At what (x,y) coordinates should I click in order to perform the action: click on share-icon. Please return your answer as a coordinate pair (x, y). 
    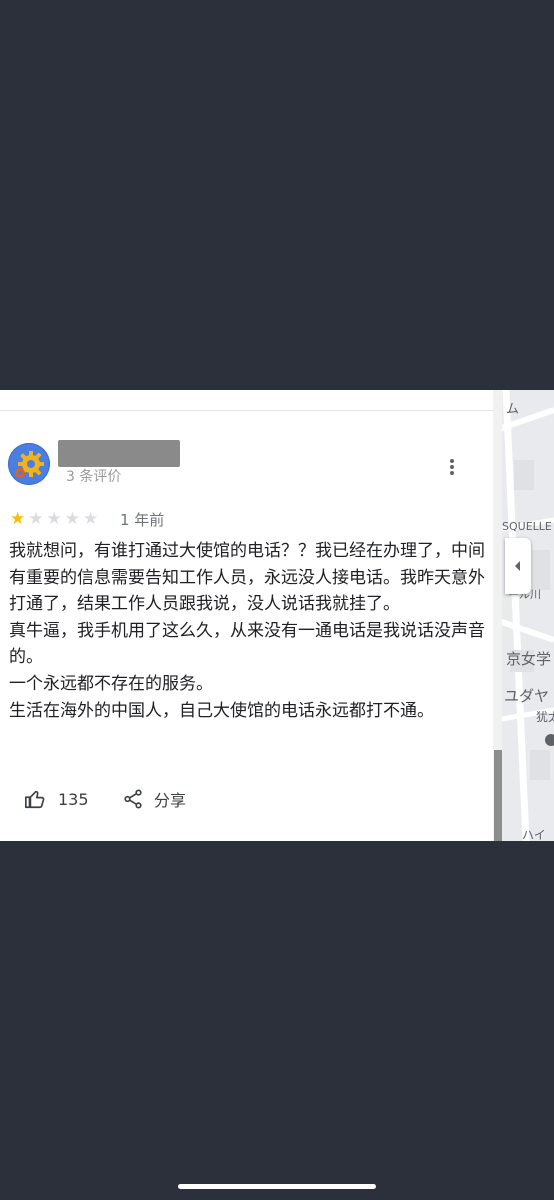
    Looking at the image, I should click on (133, 799).